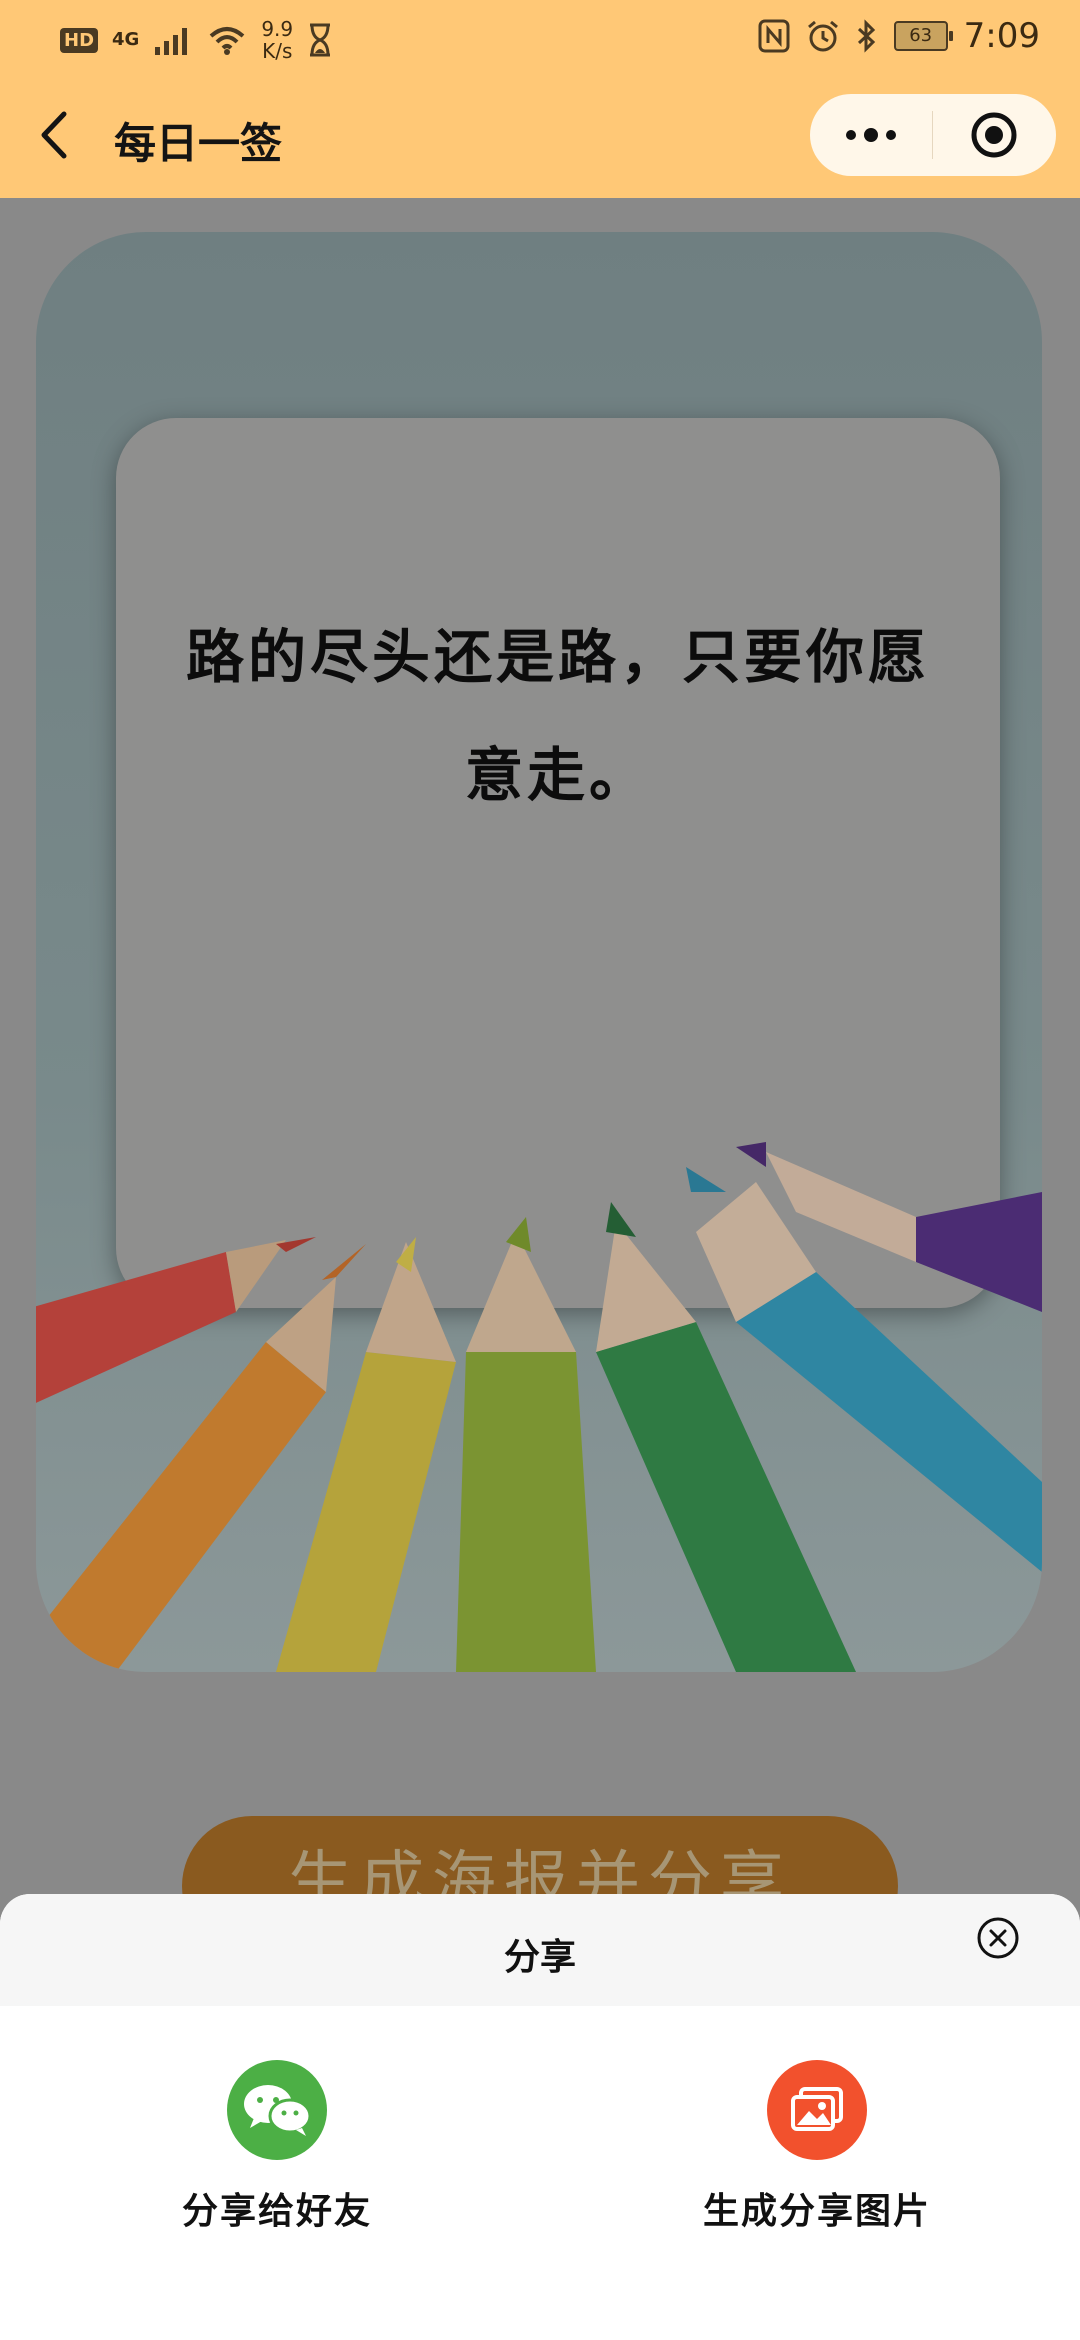 The height and width of the screenshot is (2340, 1080). I want to click on generate-share-image-option: 生成分享图片, so click(817, 2147).